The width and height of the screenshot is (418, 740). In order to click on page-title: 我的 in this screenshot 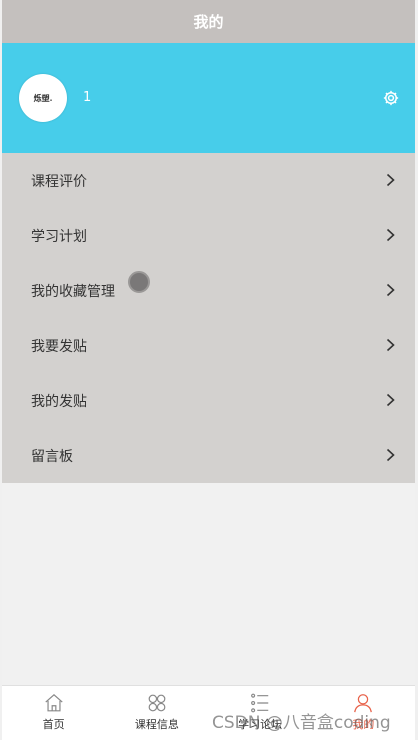, I will do `click(208, 22)`.